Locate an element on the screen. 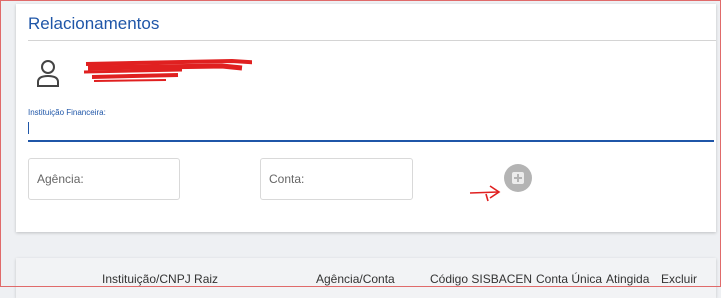 This screenshot has width=721, height=298. financial-institution-input is located at coordinates (371, 130).